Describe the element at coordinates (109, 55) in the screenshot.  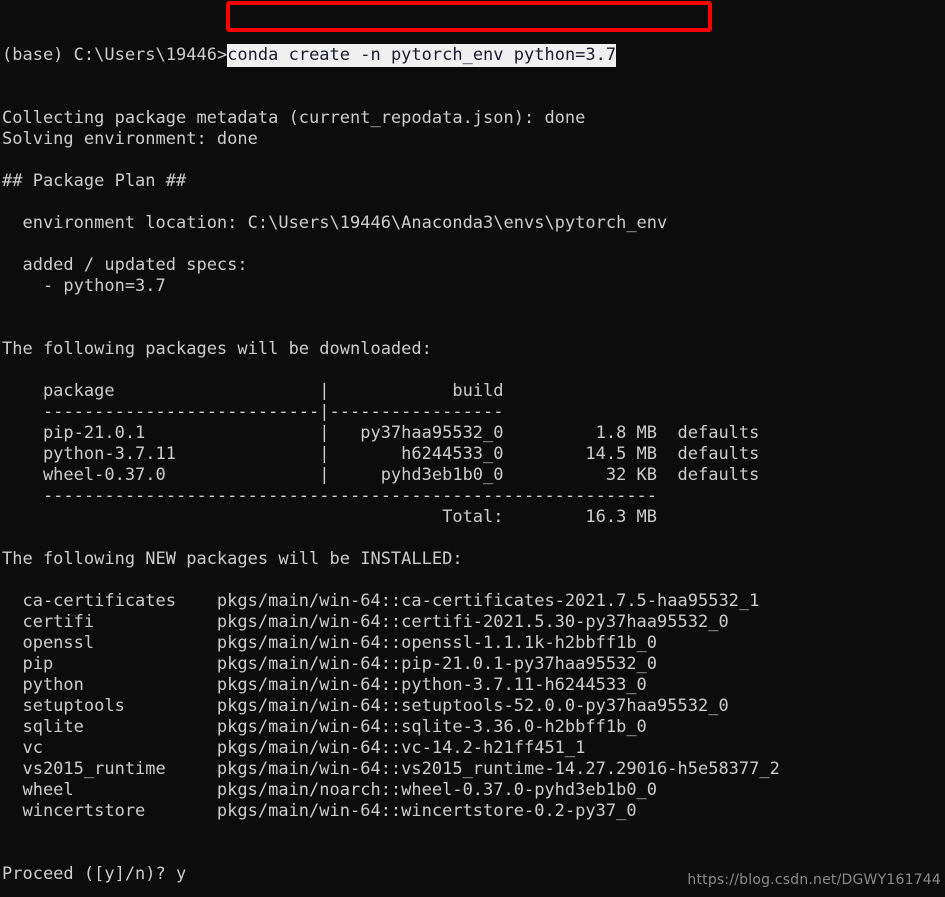
I see `prompt-path: (base) C:\Users\19446` at that location.